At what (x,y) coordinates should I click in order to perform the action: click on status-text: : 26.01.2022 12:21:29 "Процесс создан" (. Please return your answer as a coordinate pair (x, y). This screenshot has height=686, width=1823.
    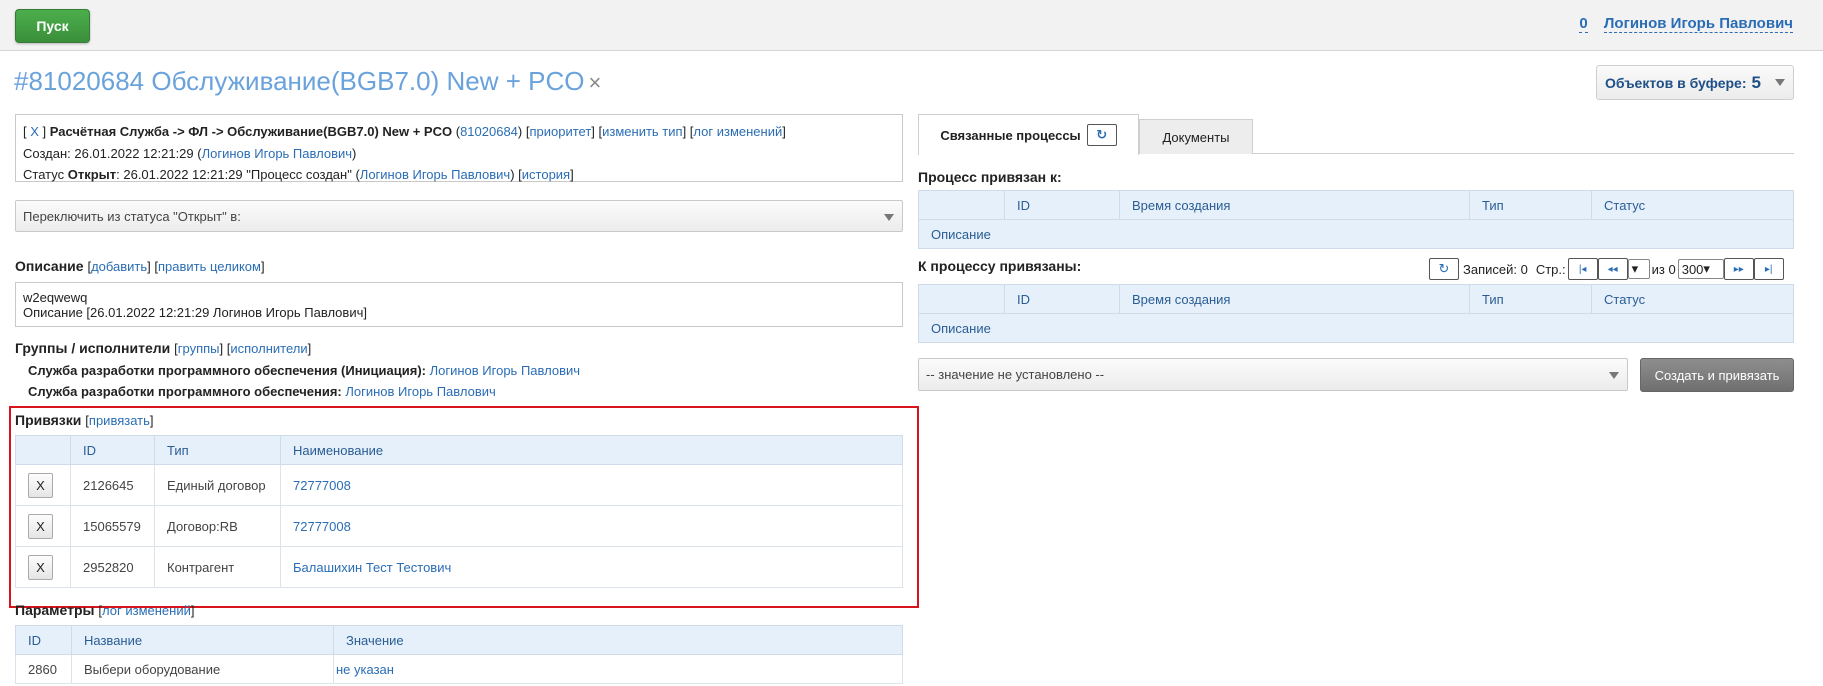
    Looking at the image, I should click on (238, 174).